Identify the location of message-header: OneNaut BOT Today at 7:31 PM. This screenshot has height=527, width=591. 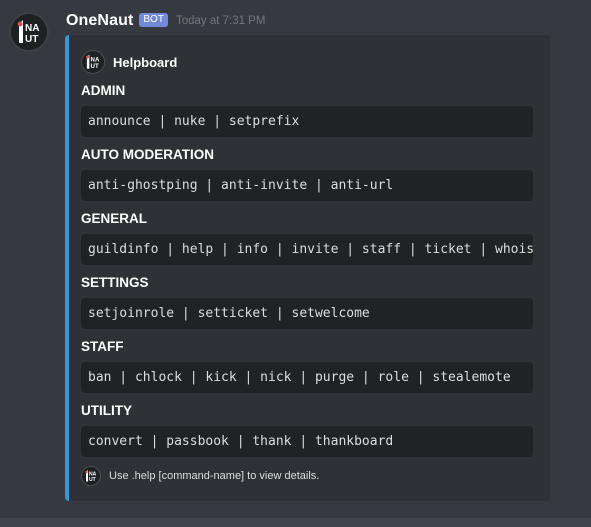
(165, 21).